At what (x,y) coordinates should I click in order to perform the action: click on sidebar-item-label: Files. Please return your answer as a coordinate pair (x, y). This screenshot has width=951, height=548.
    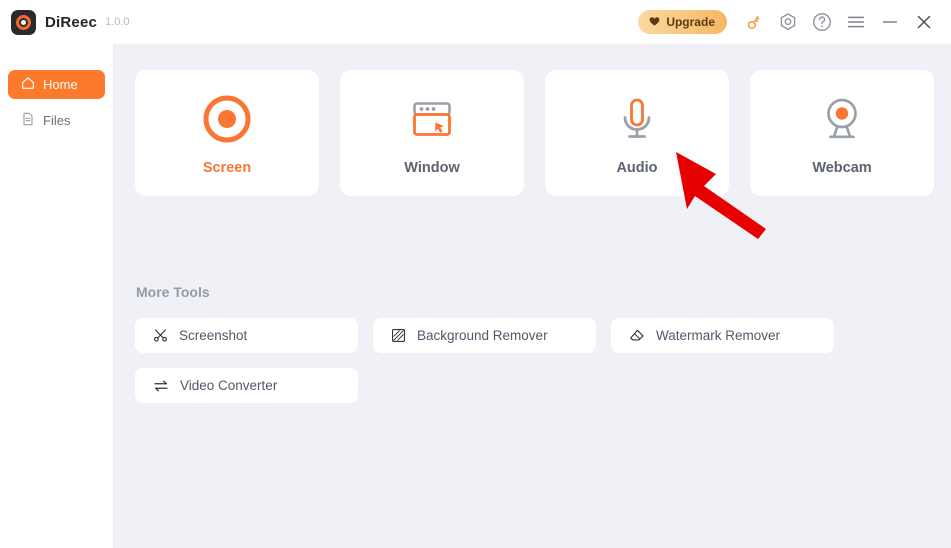
    Looking at the image, I should click on (57, 120).